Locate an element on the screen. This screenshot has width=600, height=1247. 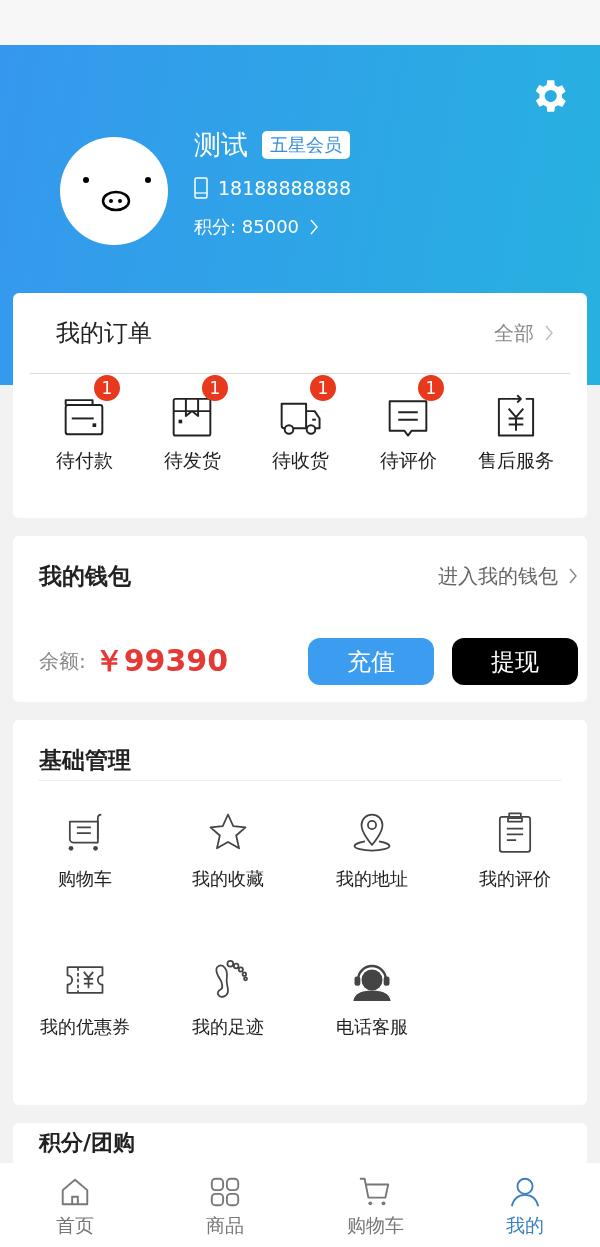
order-status-item: 1 待收货 is located at coordinates (300, 424).